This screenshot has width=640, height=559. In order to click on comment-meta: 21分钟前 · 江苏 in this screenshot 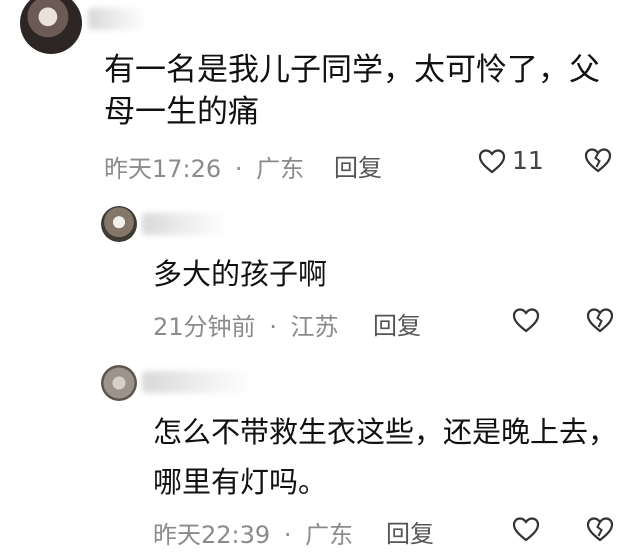, I will do `click(245, 324)`.